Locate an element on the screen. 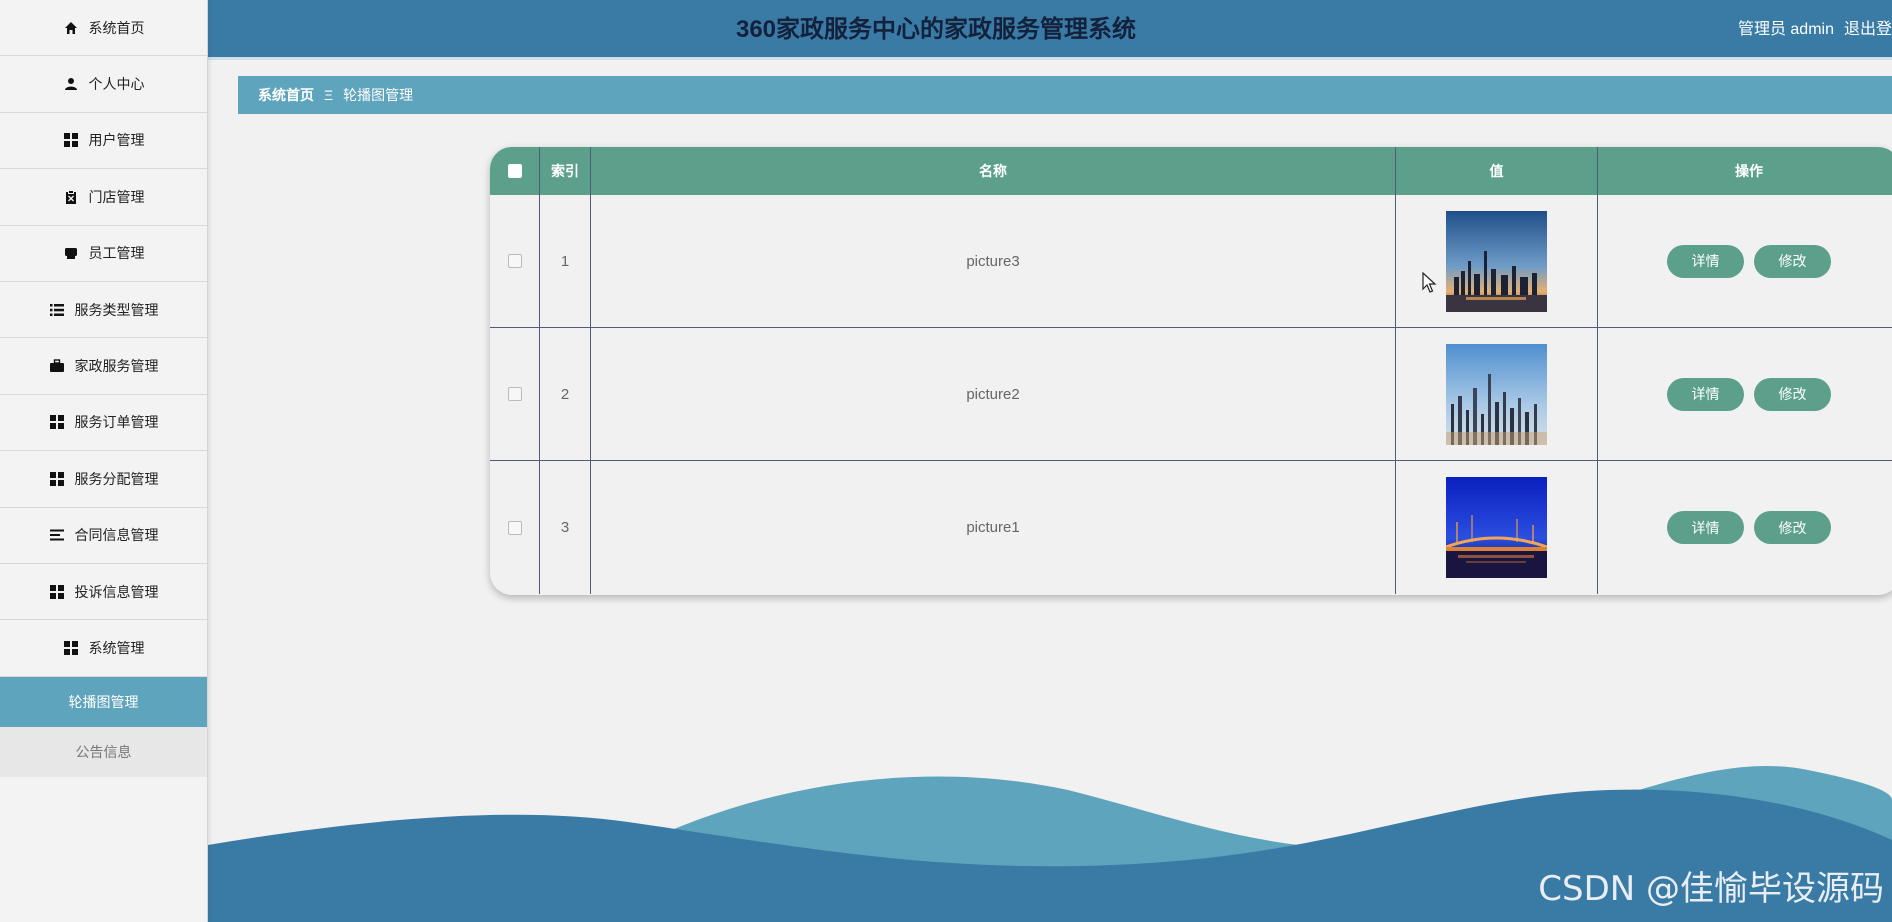 This screenshot has height=922, width=1892. select-all-cell is located at coordinates (515, 171).